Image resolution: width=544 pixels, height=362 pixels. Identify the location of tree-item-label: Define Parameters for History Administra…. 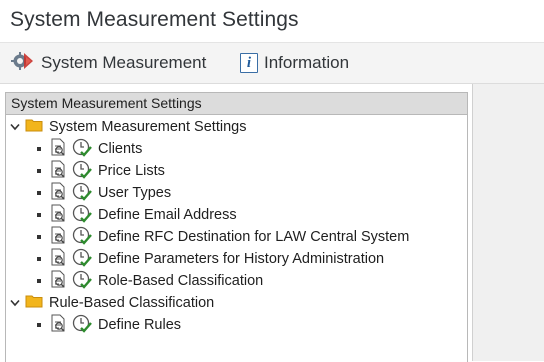
(241, 259).